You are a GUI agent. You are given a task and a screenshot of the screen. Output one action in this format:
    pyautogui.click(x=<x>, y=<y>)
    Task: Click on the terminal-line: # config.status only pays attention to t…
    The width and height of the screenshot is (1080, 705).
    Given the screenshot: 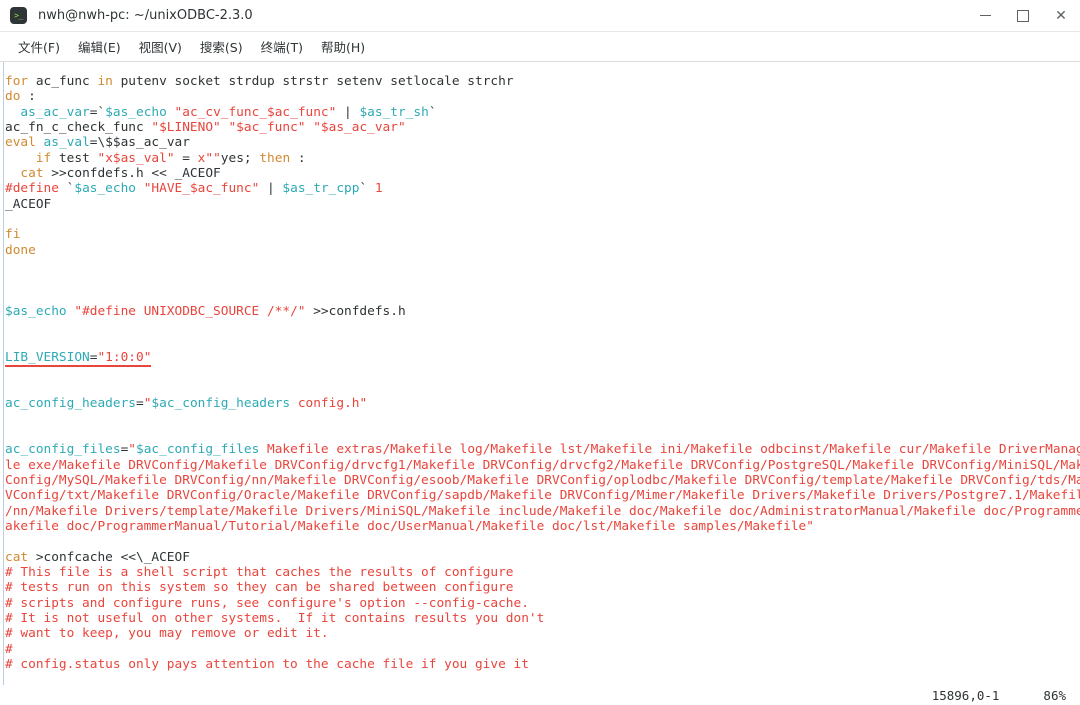 What is the action you would take?
    pyautogui.click(x=542, y=664)
    